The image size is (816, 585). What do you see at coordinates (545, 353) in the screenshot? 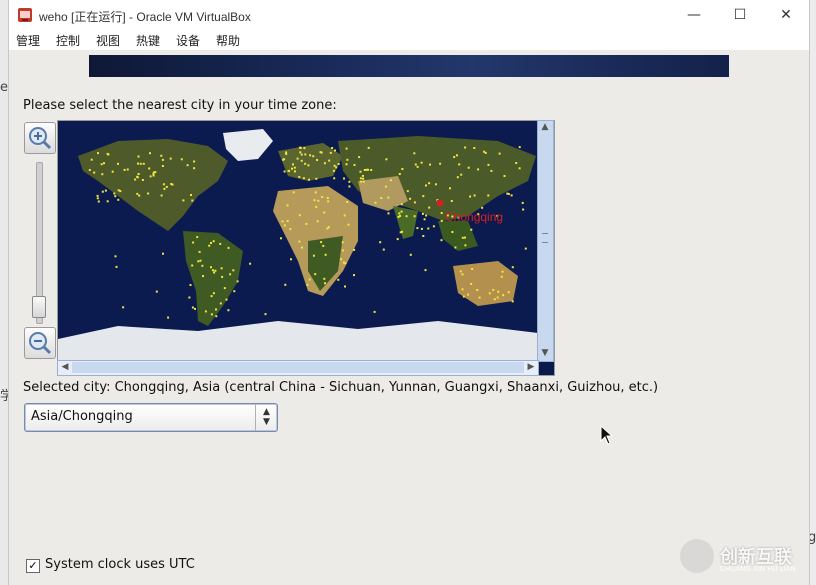
I see `scroll-down-arrow-icon: ▼` at bounding box center [545, 353].